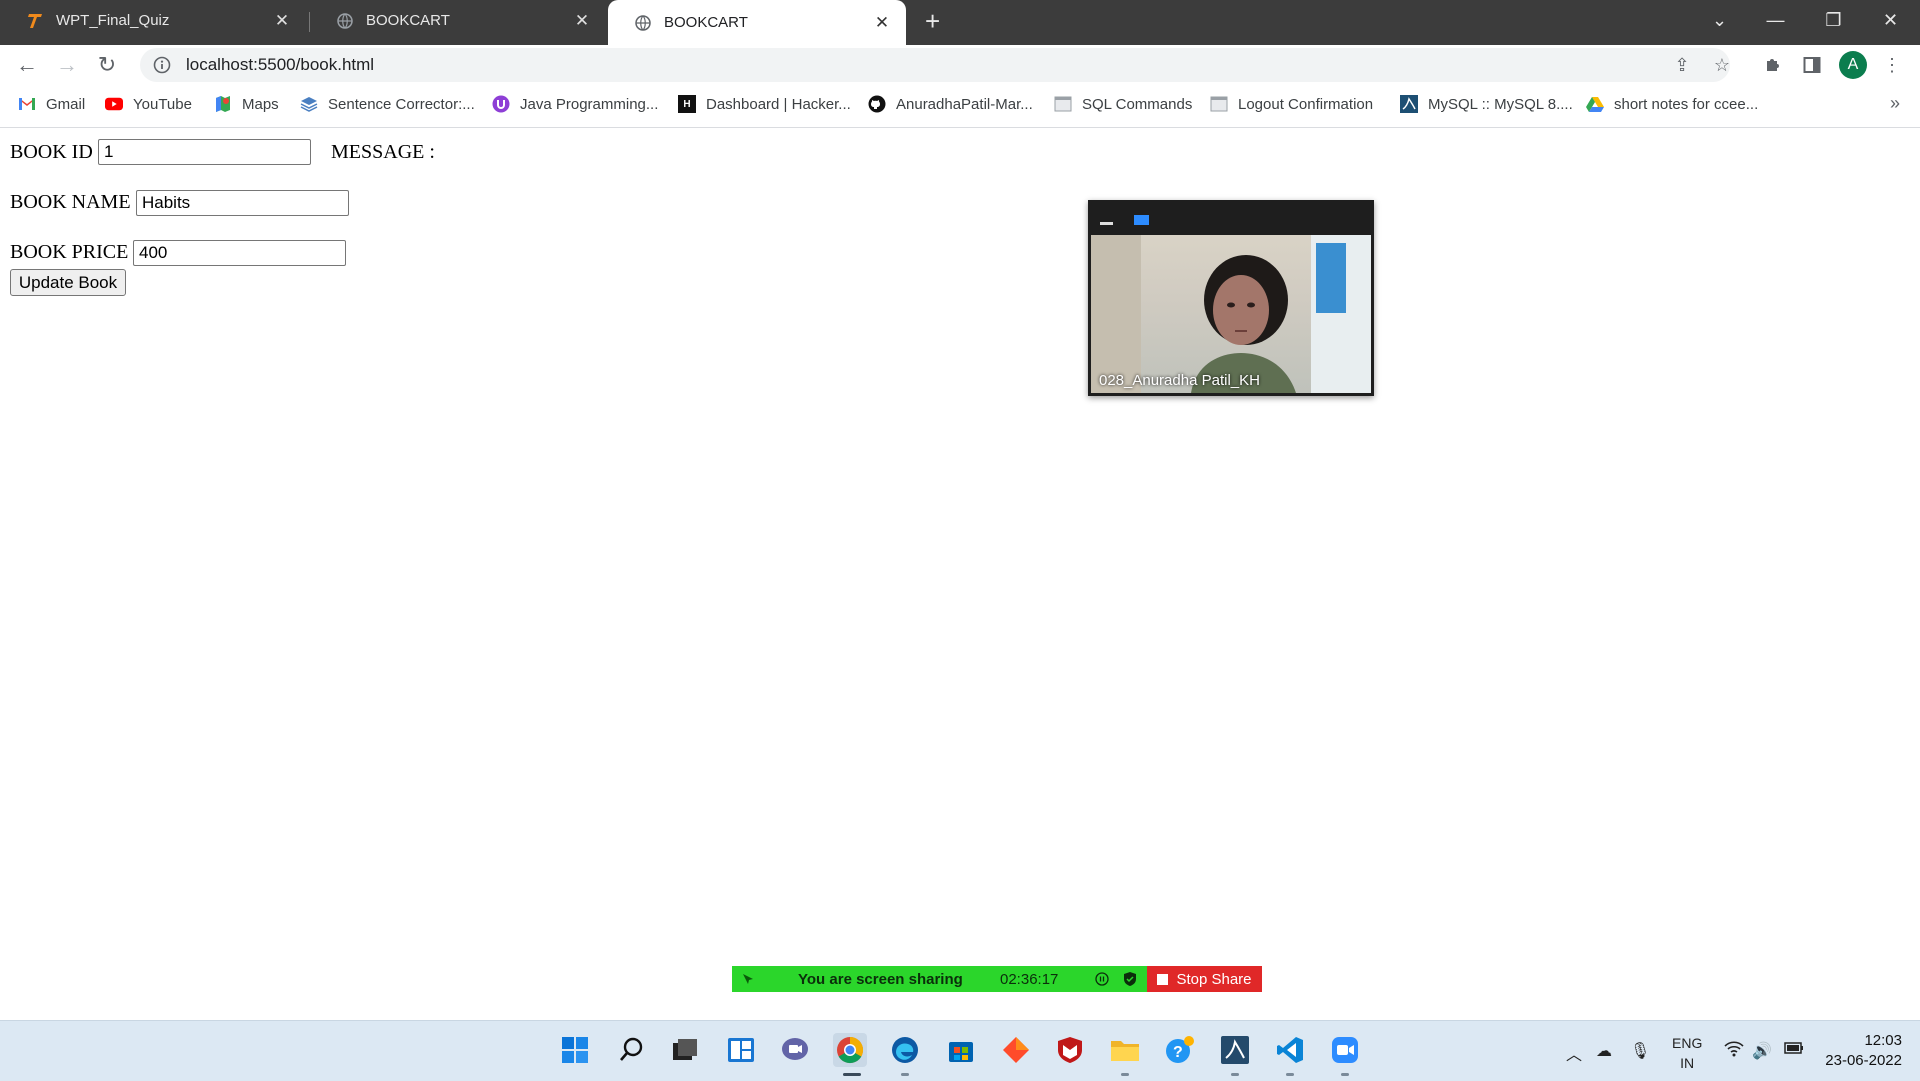 This screenshot has height=1081, width=1920. I want to click on stop-share-button: Stop Share, so click(1204, 979).